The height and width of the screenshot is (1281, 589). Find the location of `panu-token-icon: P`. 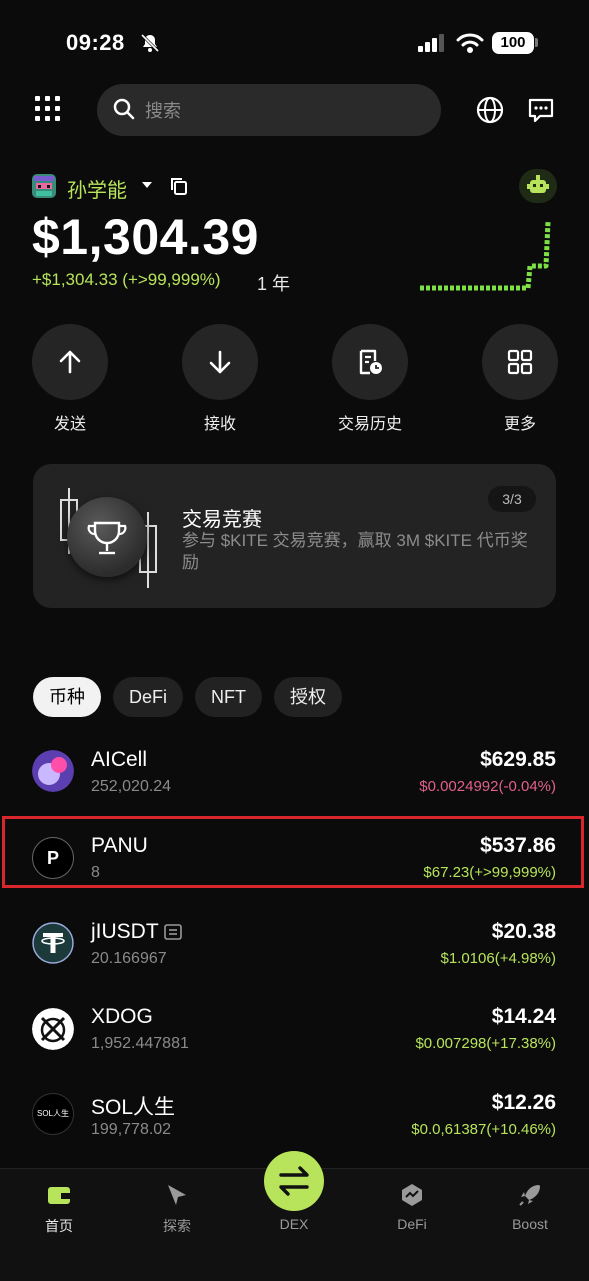

panu-token-icon: P is located at coordinates (53, 858).